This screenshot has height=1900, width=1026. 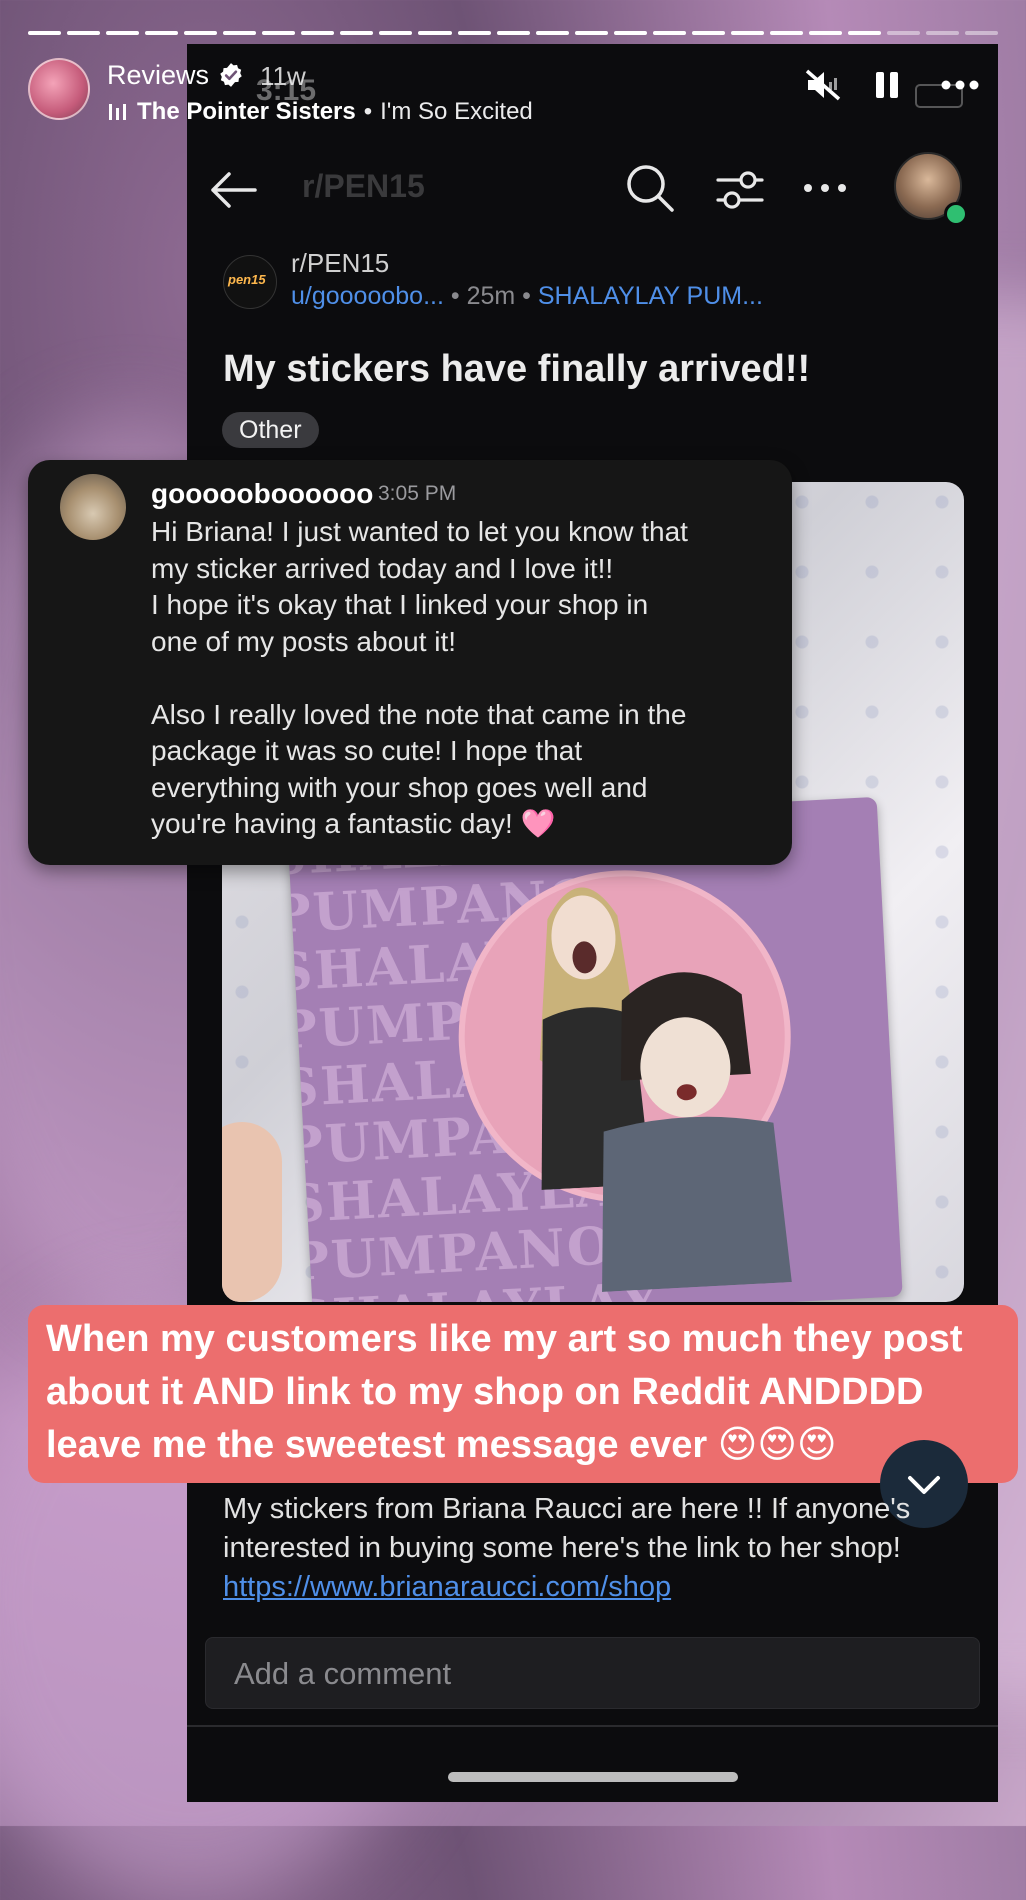 What do you see at coordinates (490, 296) in the screenshot?
I see `post-age: • 25m •` at bounding box center [490, 296].